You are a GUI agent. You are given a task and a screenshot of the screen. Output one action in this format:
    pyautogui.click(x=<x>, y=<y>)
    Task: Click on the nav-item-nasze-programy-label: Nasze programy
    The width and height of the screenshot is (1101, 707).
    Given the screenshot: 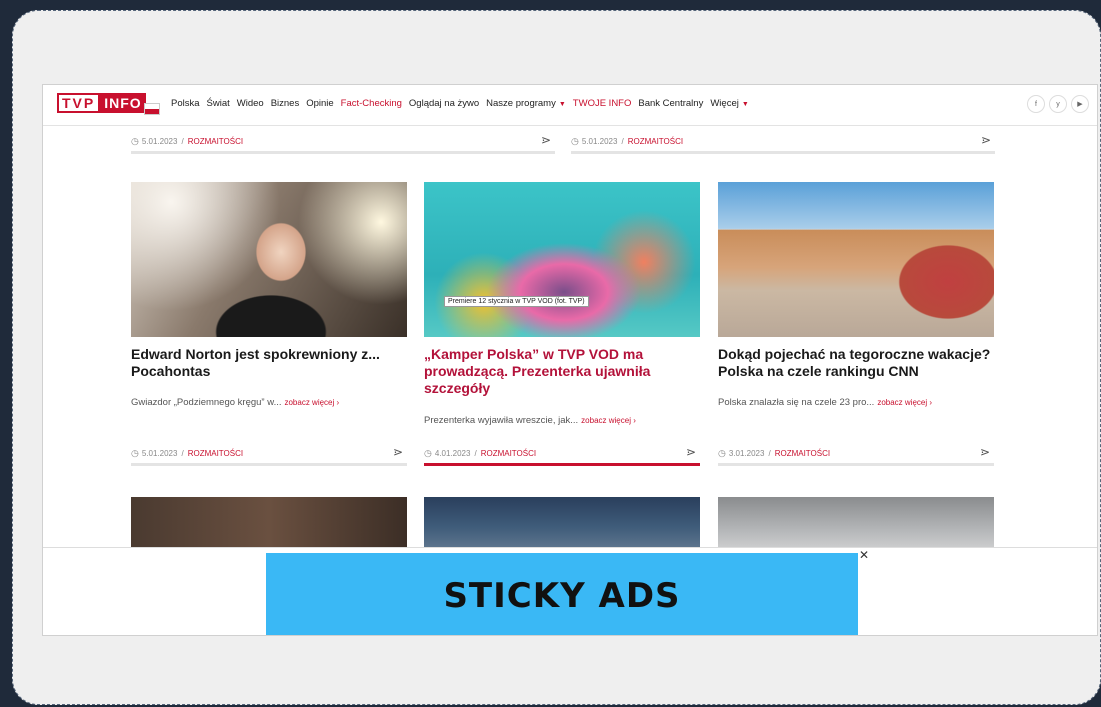 What is the action you would take?
    pyautogui.click(x=521, y=103)
    